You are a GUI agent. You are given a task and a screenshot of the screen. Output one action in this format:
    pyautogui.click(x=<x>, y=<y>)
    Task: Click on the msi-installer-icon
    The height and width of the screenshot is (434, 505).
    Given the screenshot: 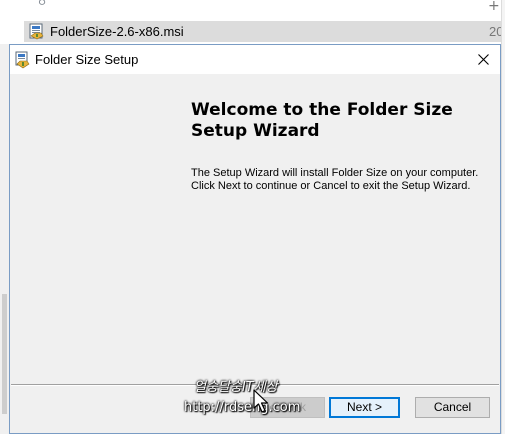 What is the action you would take?
    pyautogui.click(x=36, y=31)
    